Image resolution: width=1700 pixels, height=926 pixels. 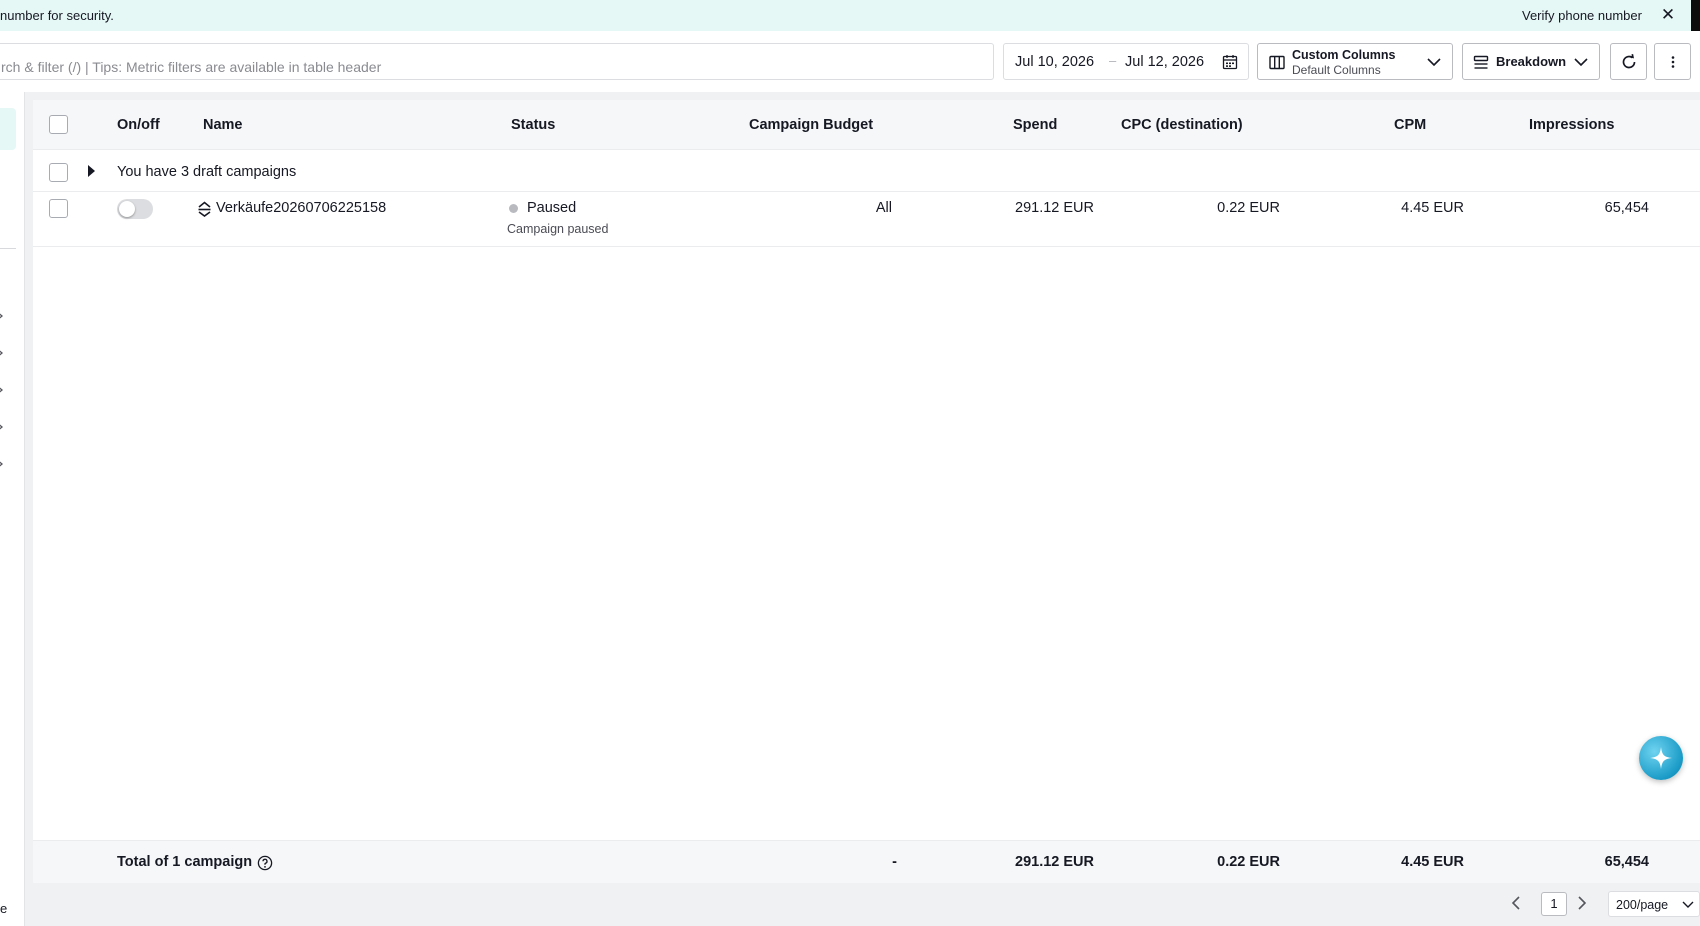 I want to click on cell-cpm: 4.45 EUR, so click(x=1432, y=208).